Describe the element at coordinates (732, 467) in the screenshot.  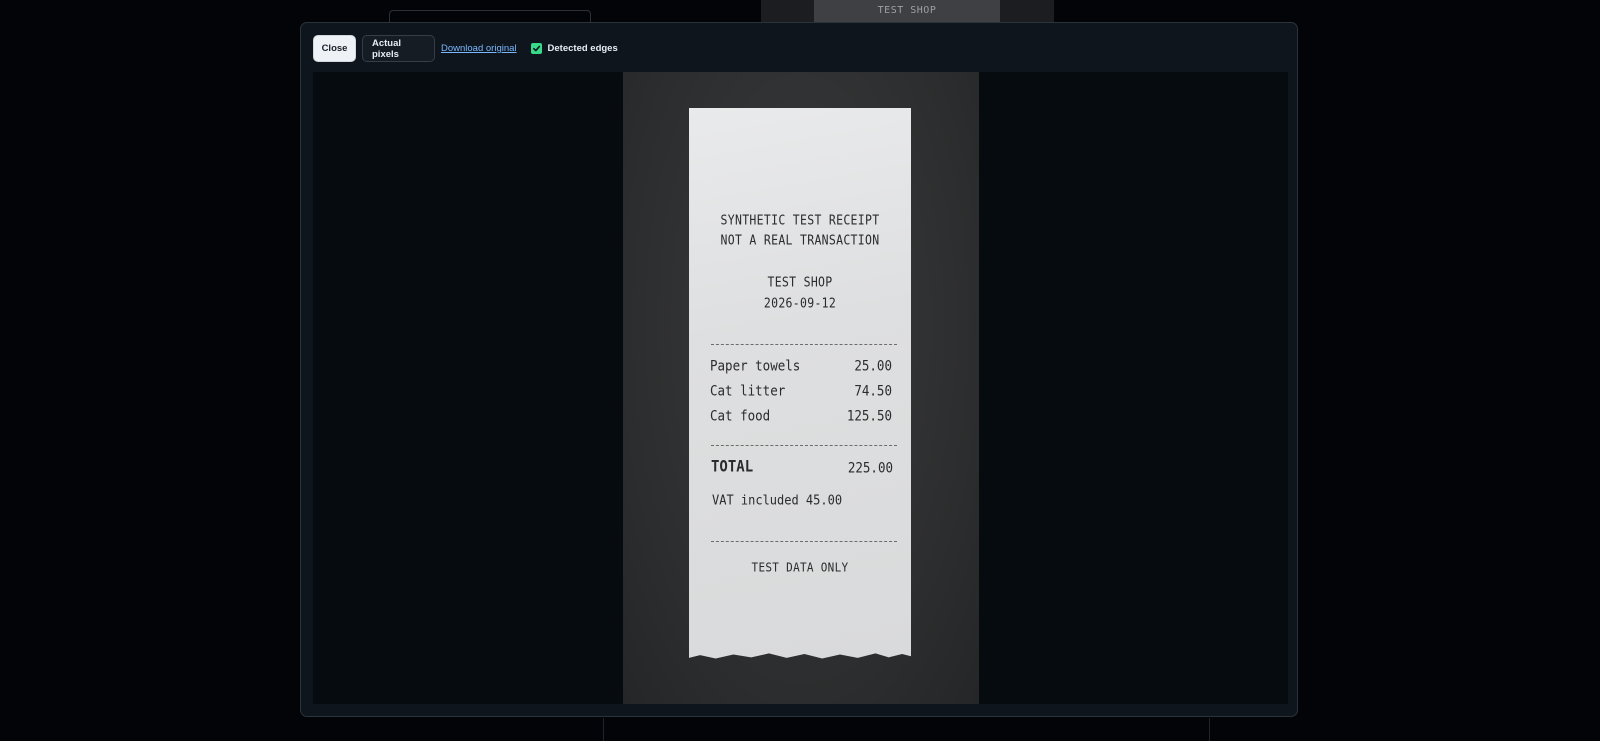
I see `receipt-total-label: TOTAL` at that location.